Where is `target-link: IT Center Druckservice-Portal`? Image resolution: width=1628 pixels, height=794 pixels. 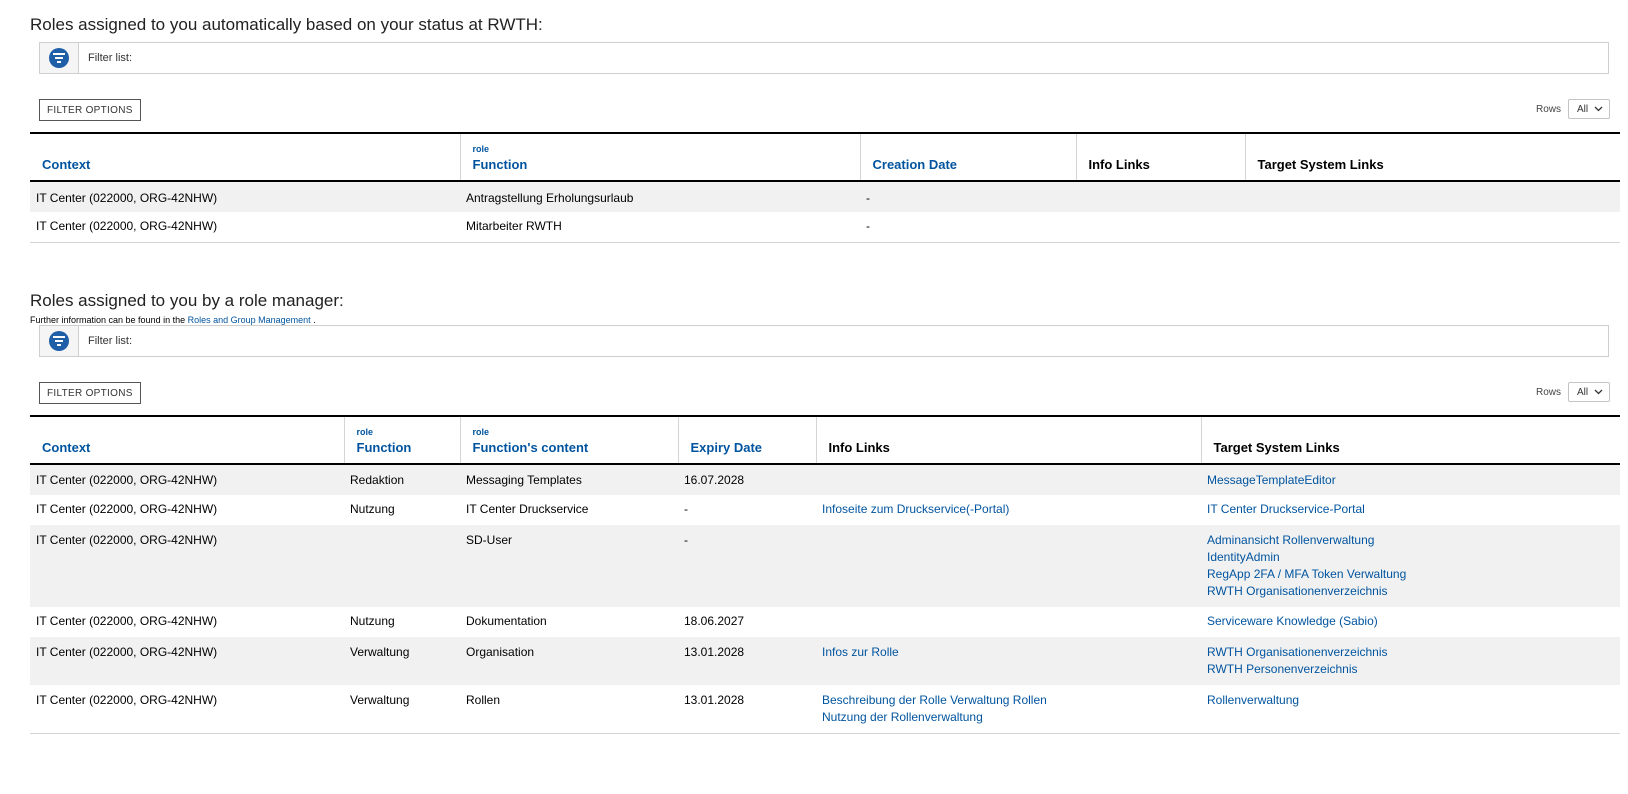
target-link: IT Center Druckservice-Portal is located at coordinates (1410, 509).